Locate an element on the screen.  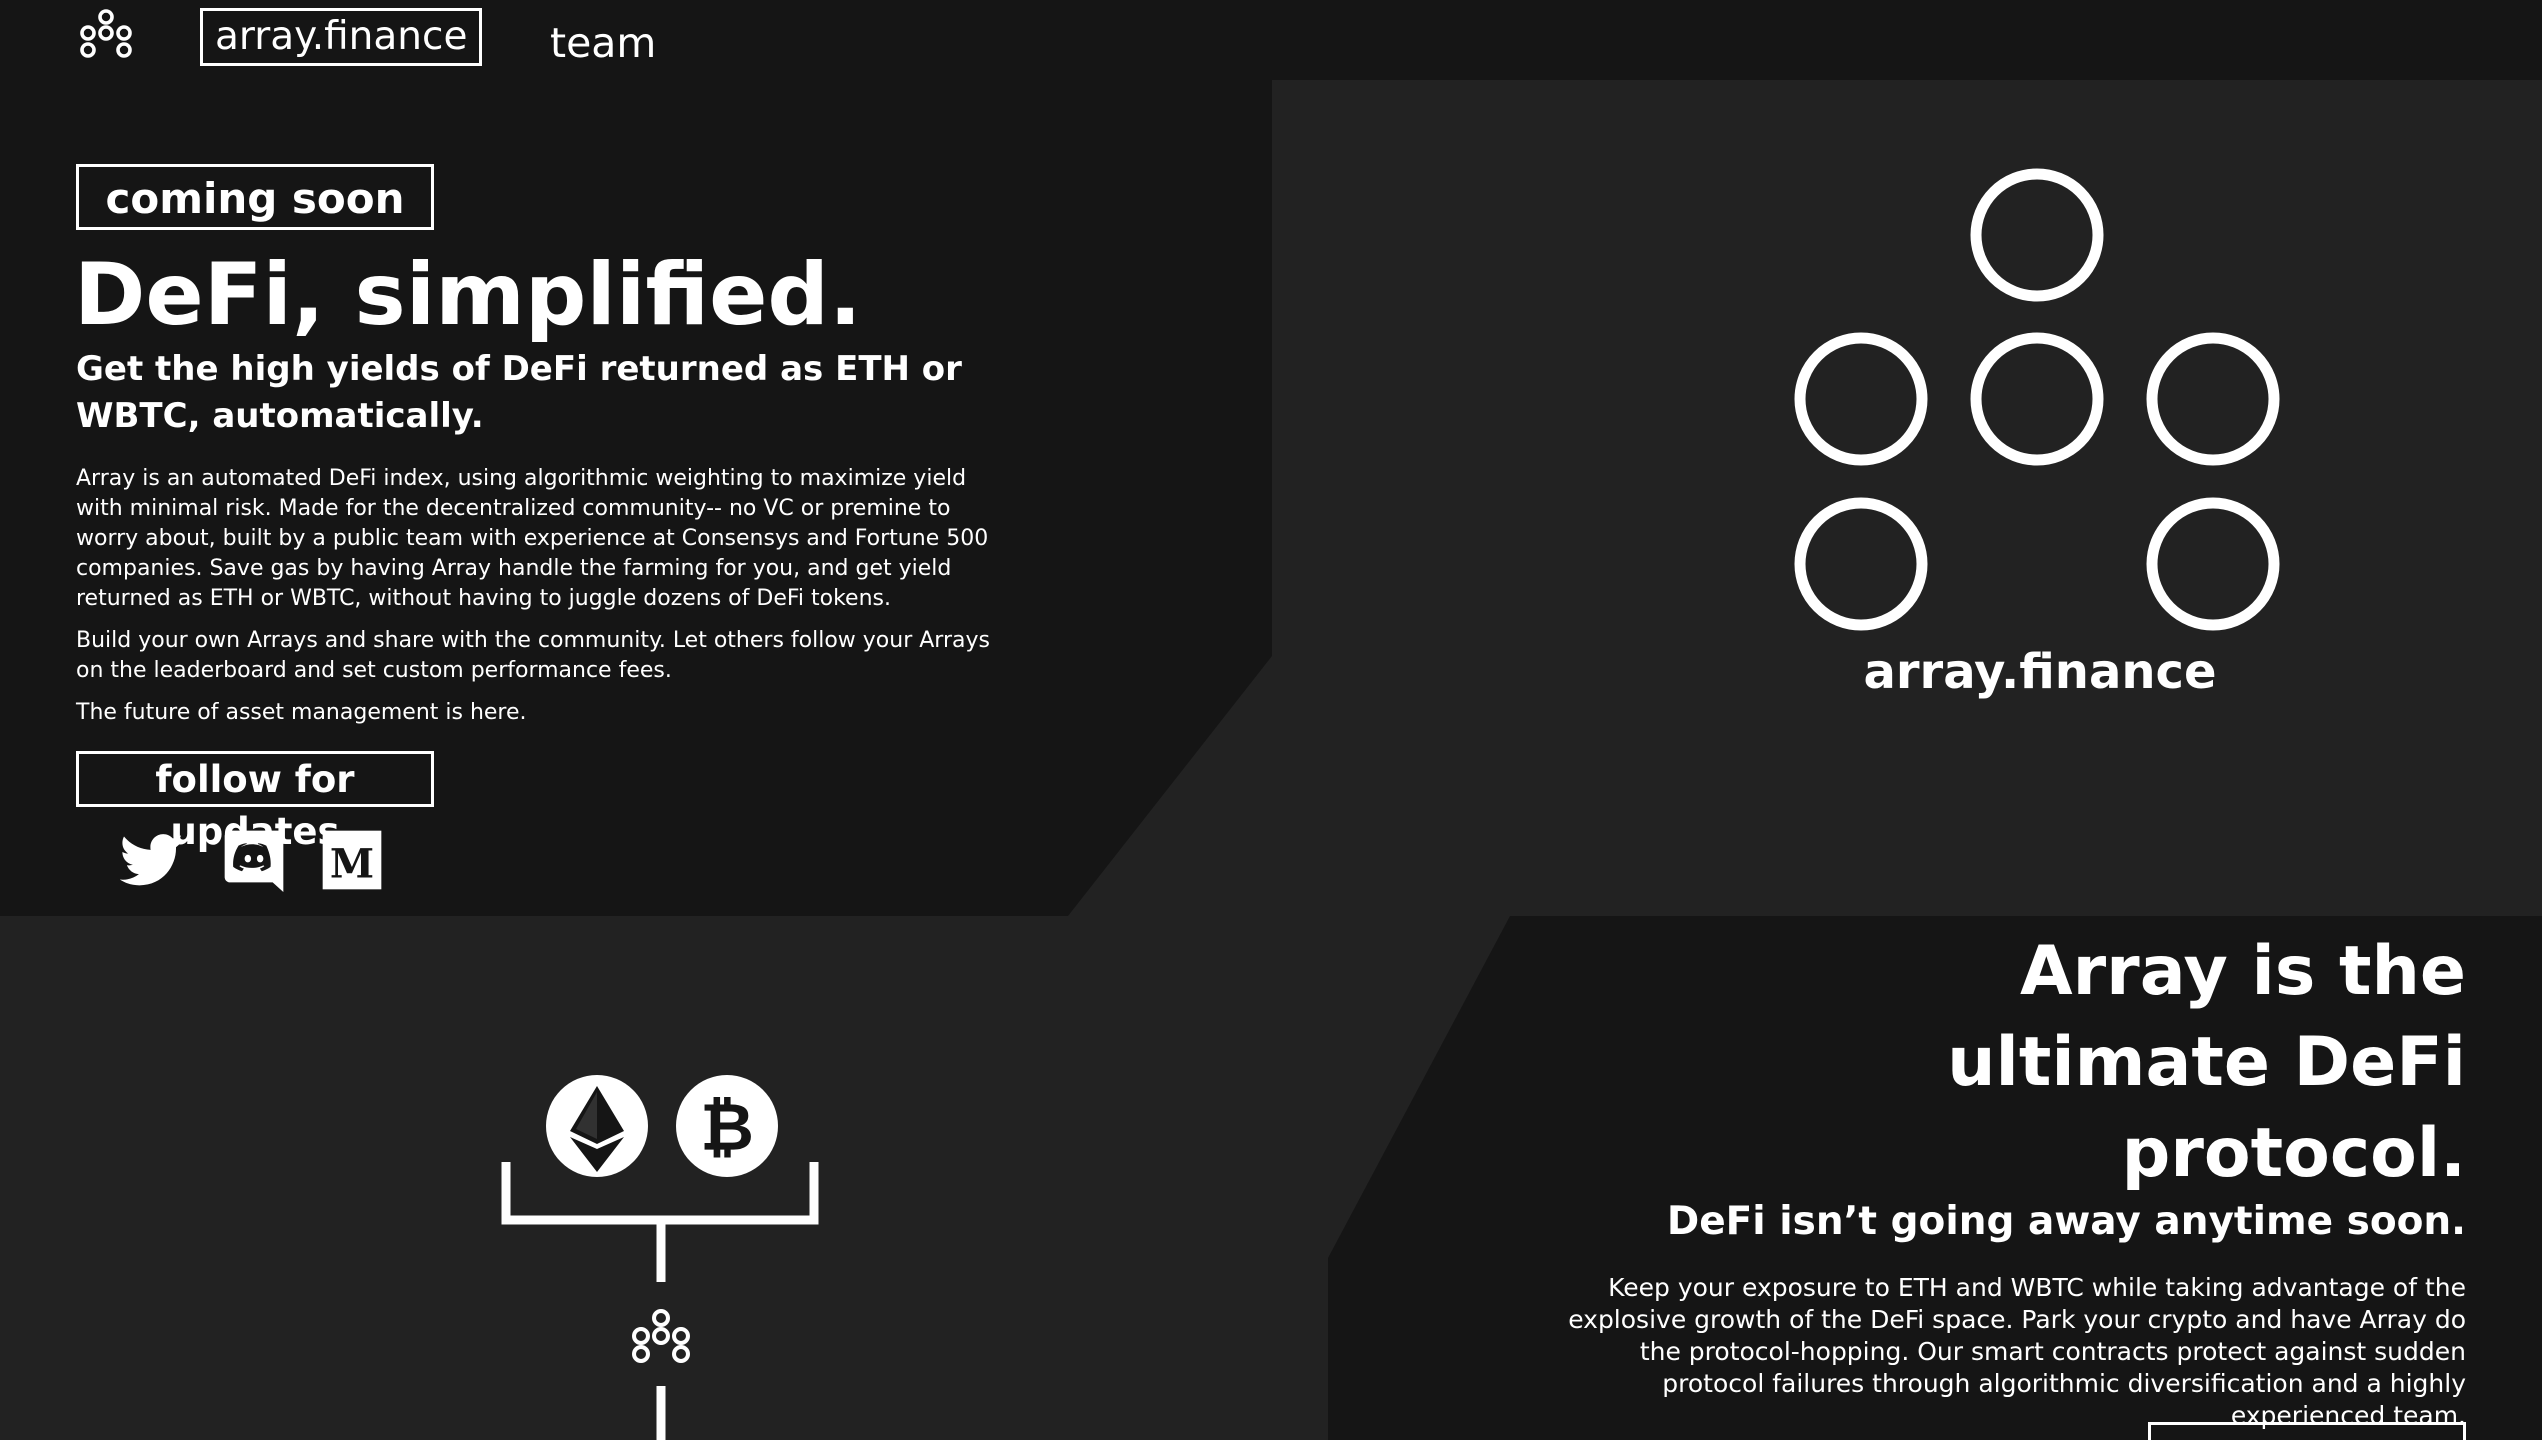
protocol-title: Array is the ultimate DeFi protocol. is located at coordinates (2016, 1062).